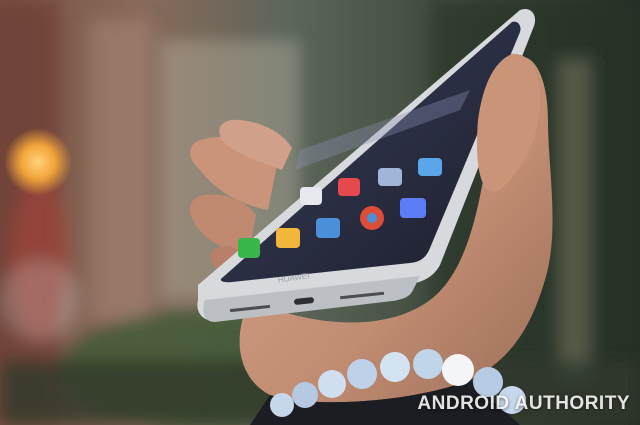 The height and width of the screenshot is (425, 640). Describe the element at coordinates (249, 248) in the screenshot. I see `phone-icon` at that location.